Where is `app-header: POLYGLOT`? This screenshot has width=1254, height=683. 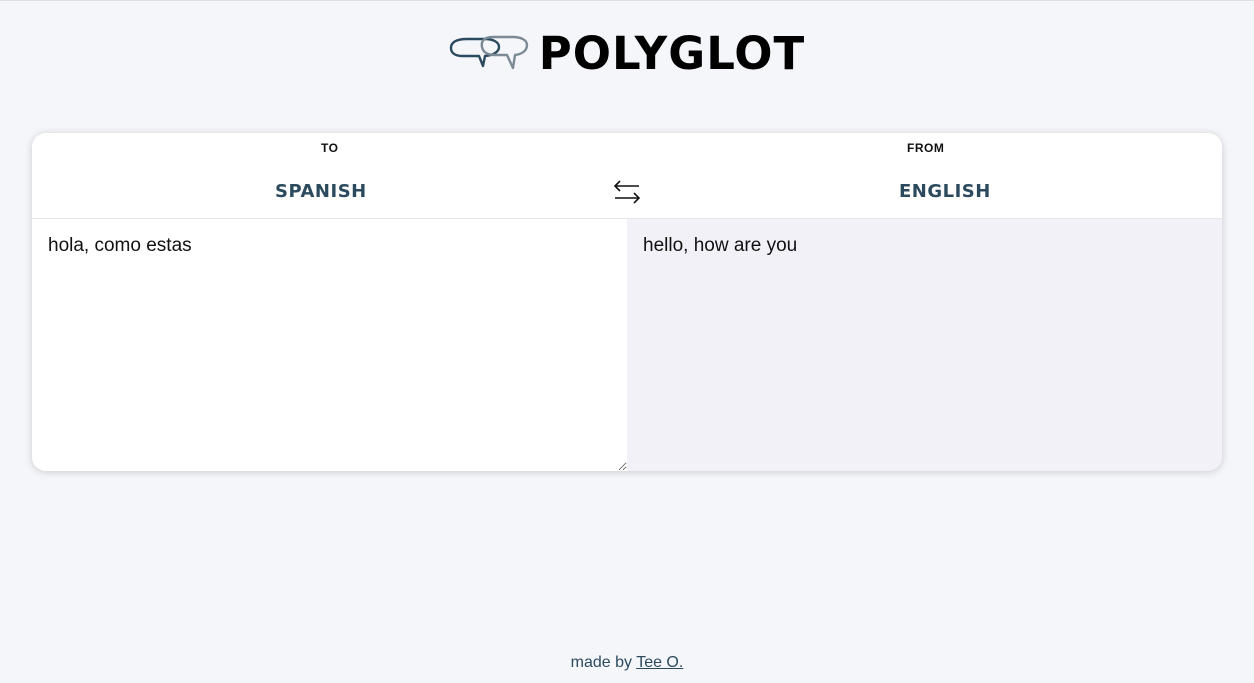 app-header: POLYGLOT is located at coordinates (627, 53).